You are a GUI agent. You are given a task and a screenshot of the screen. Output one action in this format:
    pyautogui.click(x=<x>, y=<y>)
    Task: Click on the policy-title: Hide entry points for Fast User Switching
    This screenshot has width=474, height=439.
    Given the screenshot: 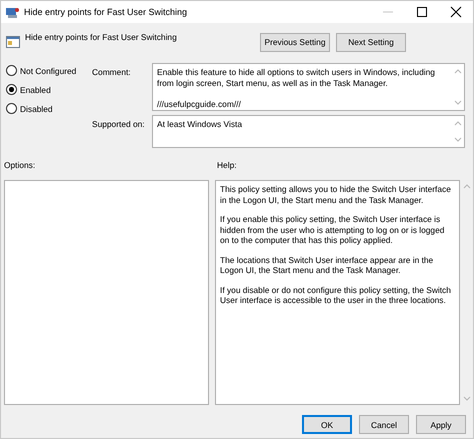 What is the action you would take?
    pyautogui.click(x=101, y=37)
    